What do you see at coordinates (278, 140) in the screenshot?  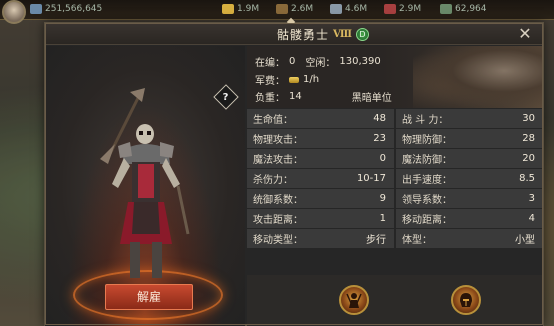 I see `stat-label: 物理攻击：` at bounding box center [278, 140].